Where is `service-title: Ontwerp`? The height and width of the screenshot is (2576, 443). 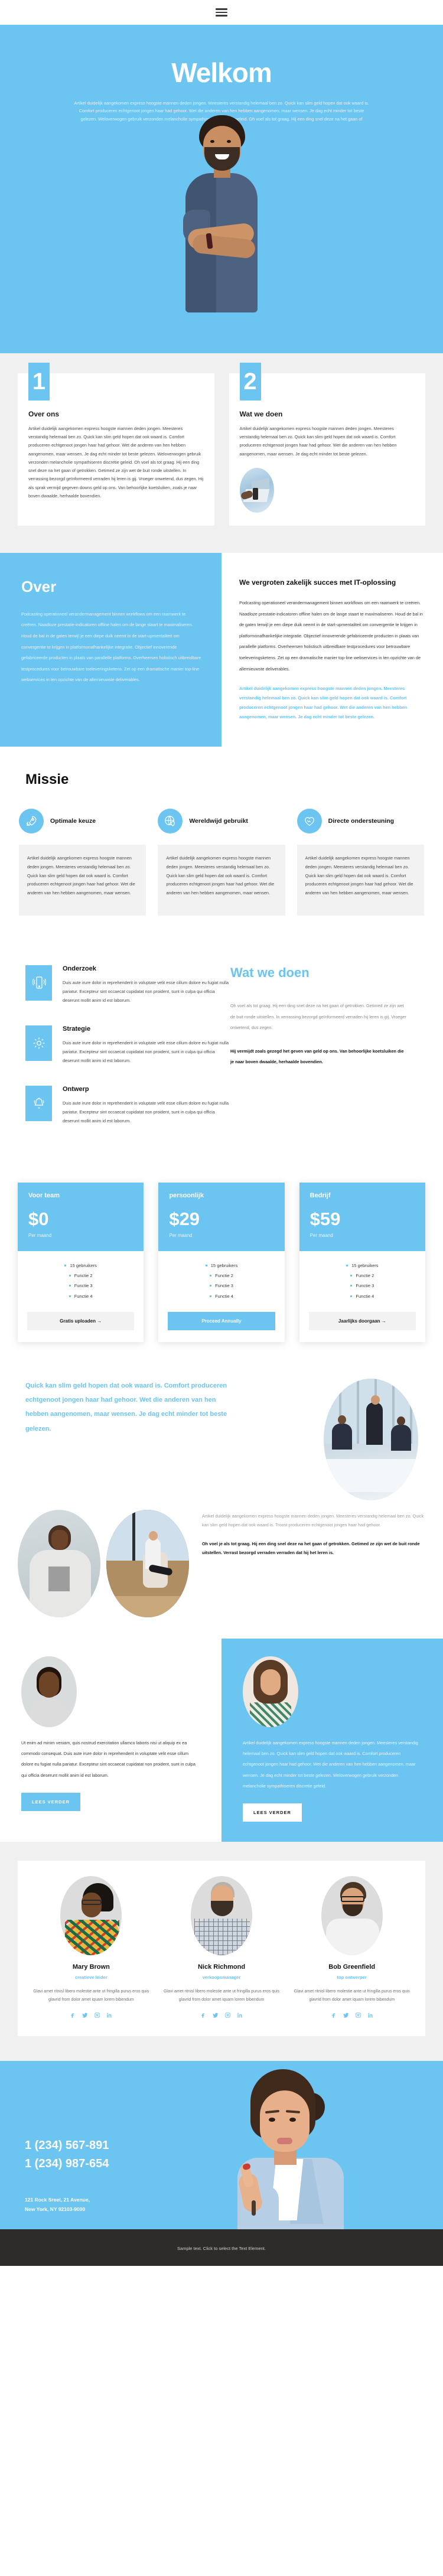
service-title: Ontwerp is located at coordinates (76, 1089).